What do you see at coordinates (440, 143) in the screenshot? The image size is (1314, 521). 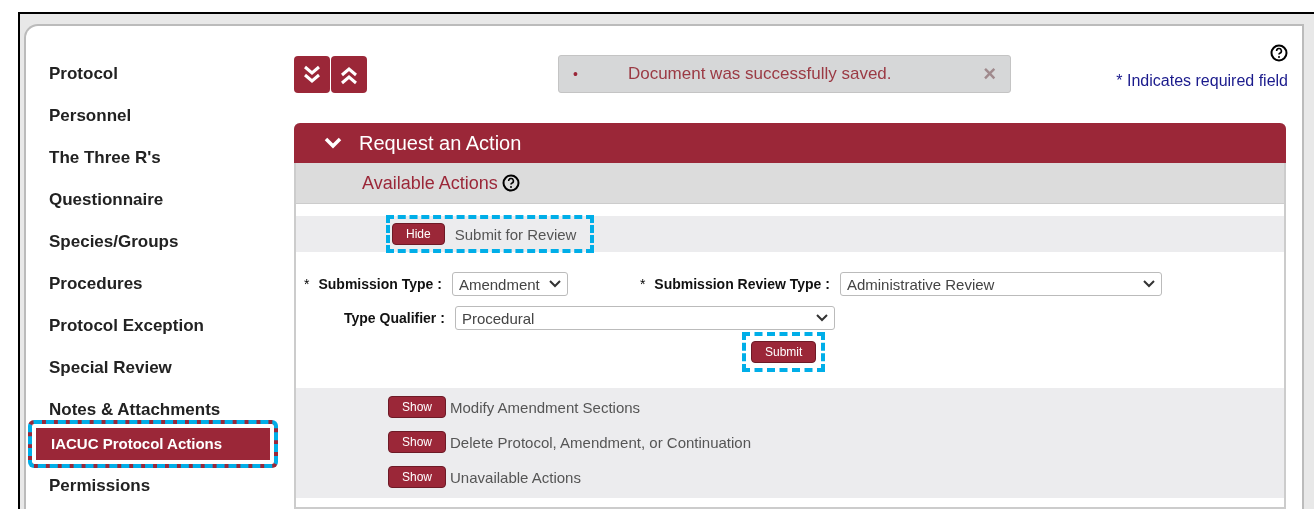 I see `panel-title: Request an Action` at bounding box center [440, 143].